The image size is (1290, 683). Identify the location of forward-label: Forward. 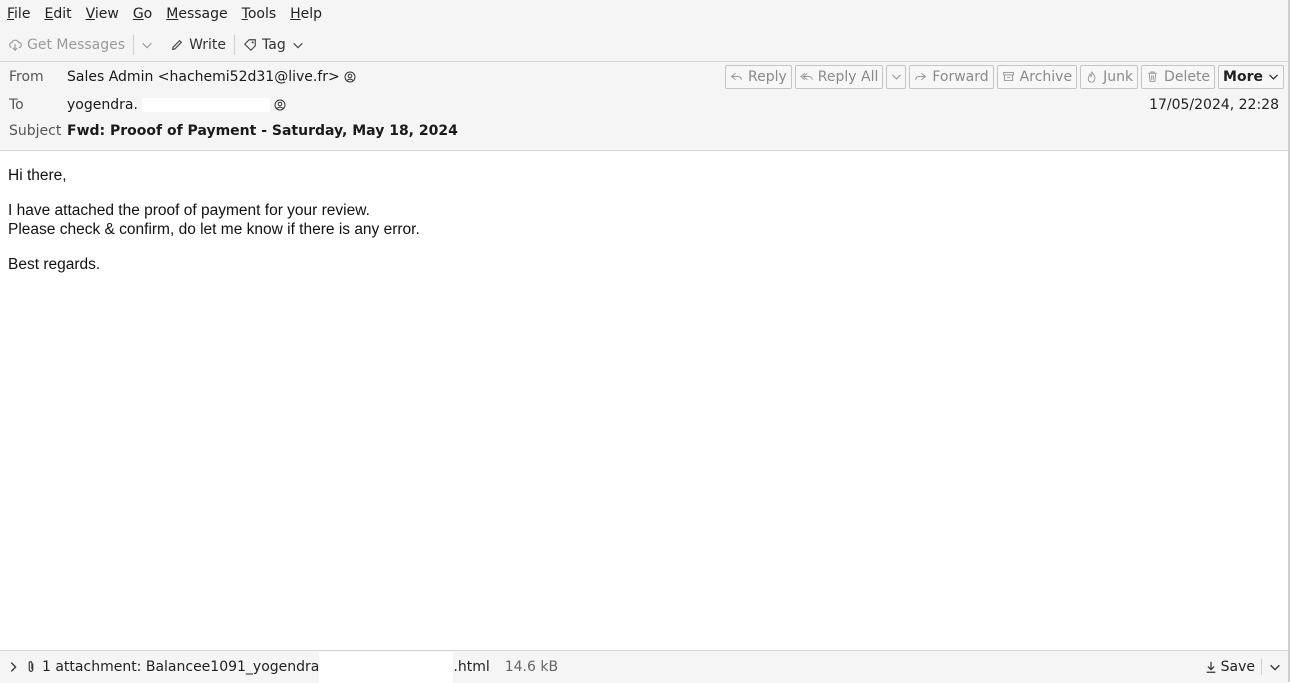
(960, 77).